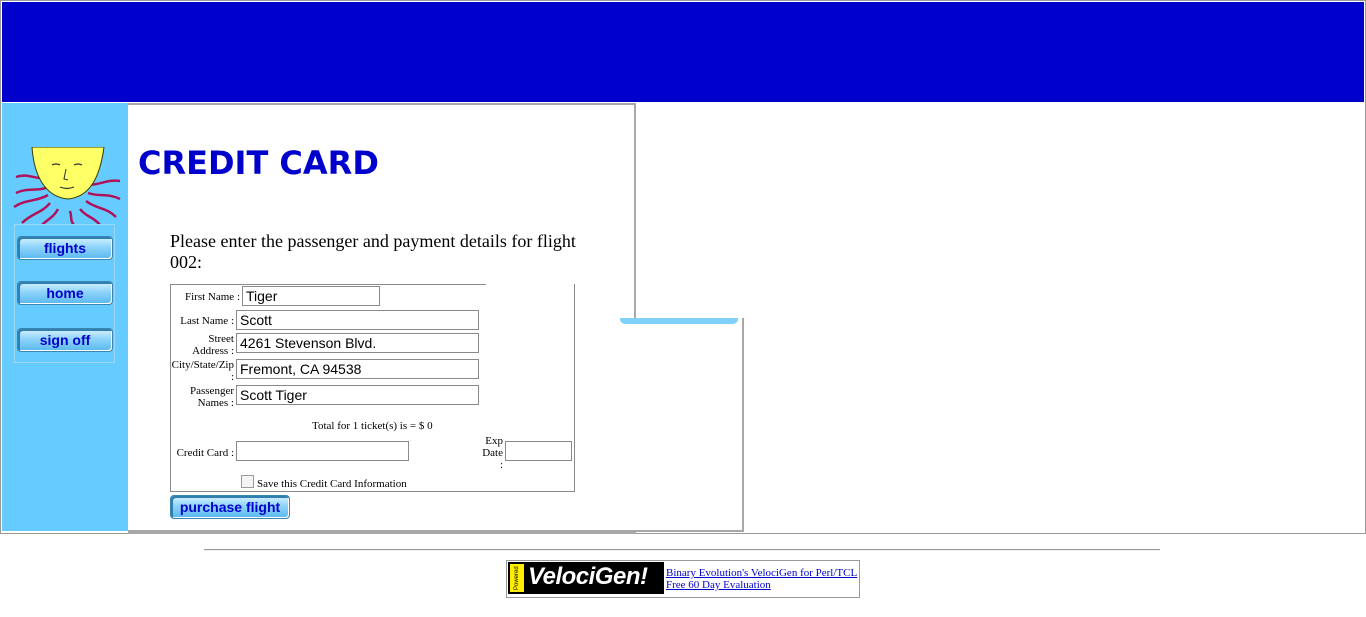 The image size is (1366, 617). I want to click on footer-divider, so click(682, 550).